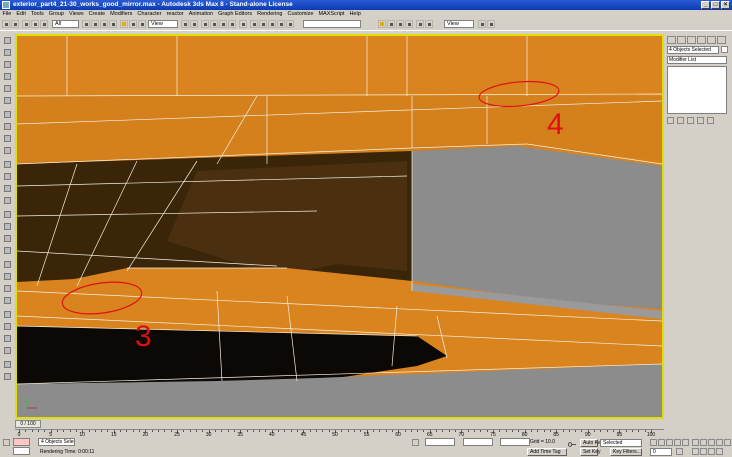  I want to click on spinner-snap-icon, so click(232, 24).